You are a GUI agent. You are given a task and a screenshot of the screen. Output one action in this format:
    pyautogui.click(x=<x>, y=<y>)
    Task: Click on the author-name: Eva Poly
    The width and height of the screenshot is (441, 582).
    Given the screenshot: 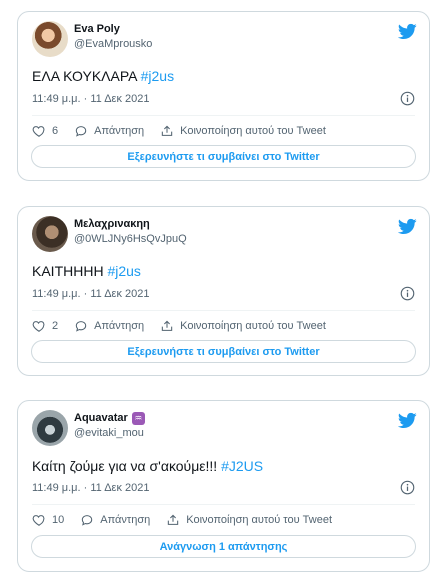 What is the action you would take?
    pyautogui.click(x=113, y=29)
    